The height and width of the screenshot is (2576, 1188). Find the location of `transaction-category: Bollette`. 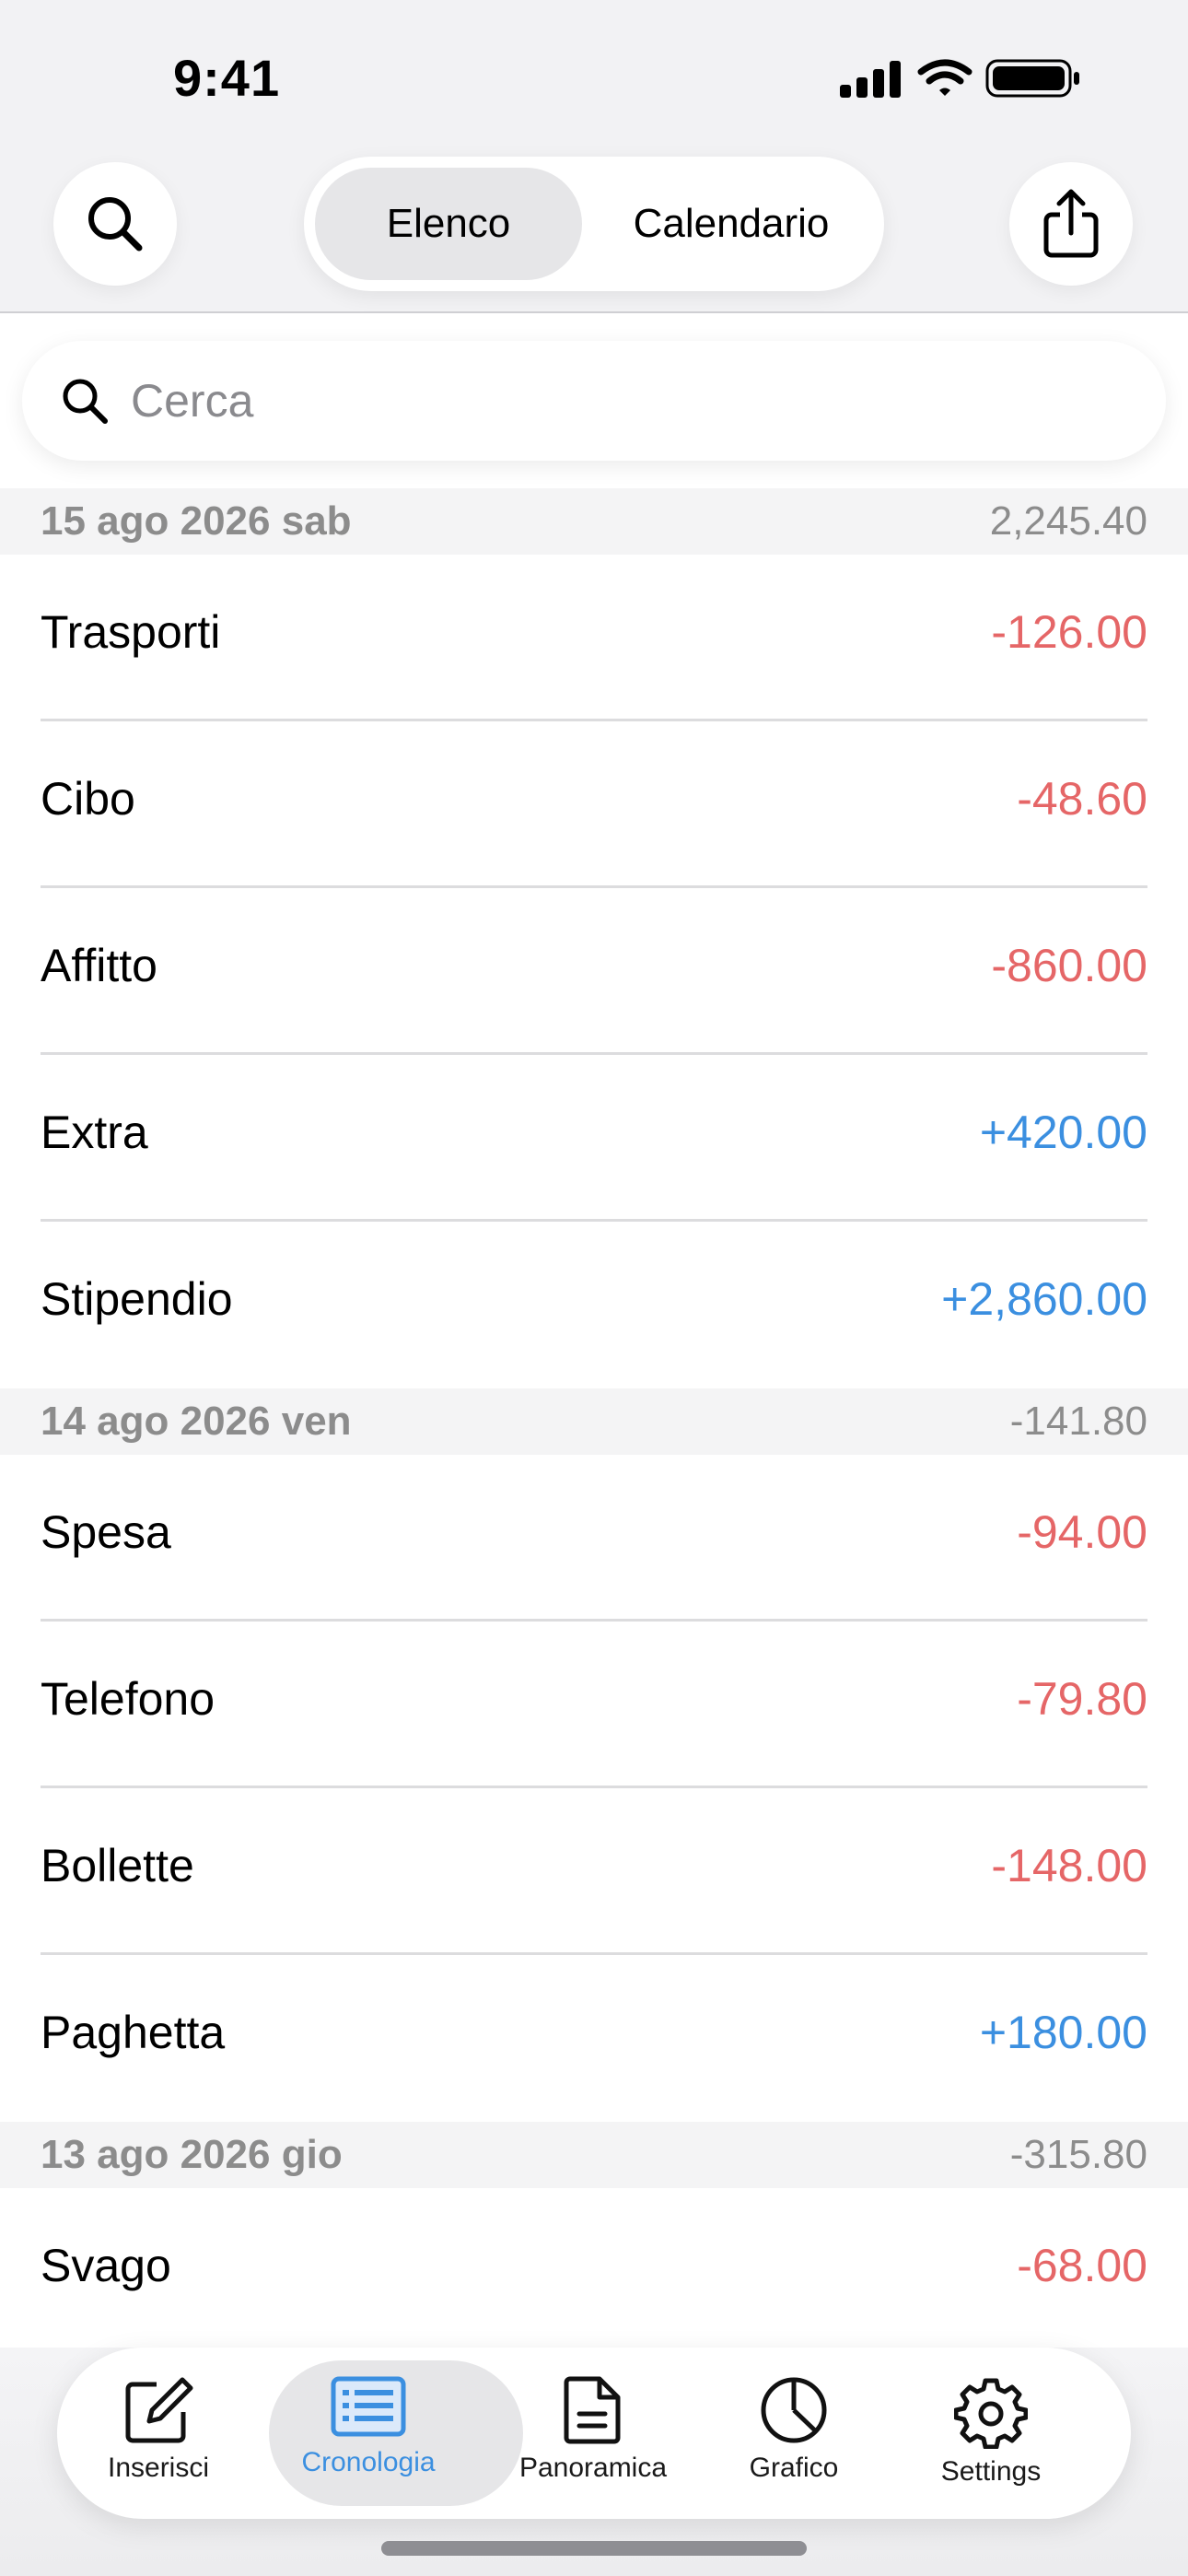

transaction-category: Bollette is located at coordinates (117, 1865).